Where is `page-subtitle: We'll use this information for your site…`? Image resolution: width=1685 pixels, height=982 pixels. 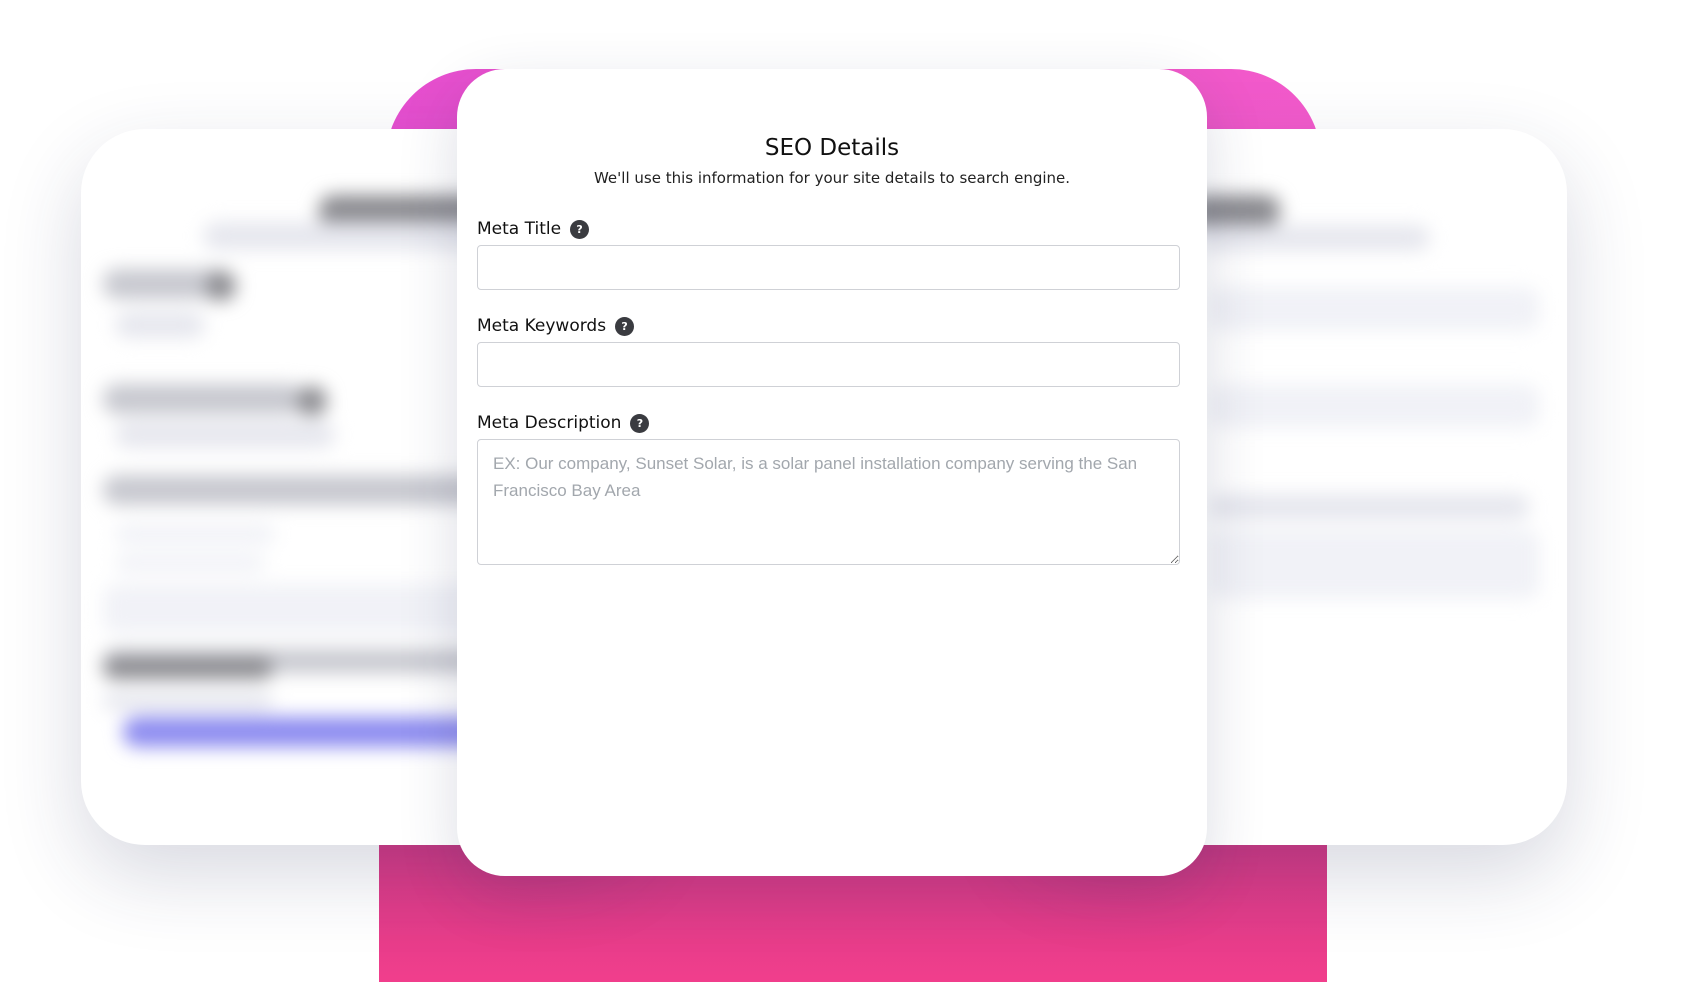
page-subtitle: We'll use this information for your site… is located at coordinates (832, 178).